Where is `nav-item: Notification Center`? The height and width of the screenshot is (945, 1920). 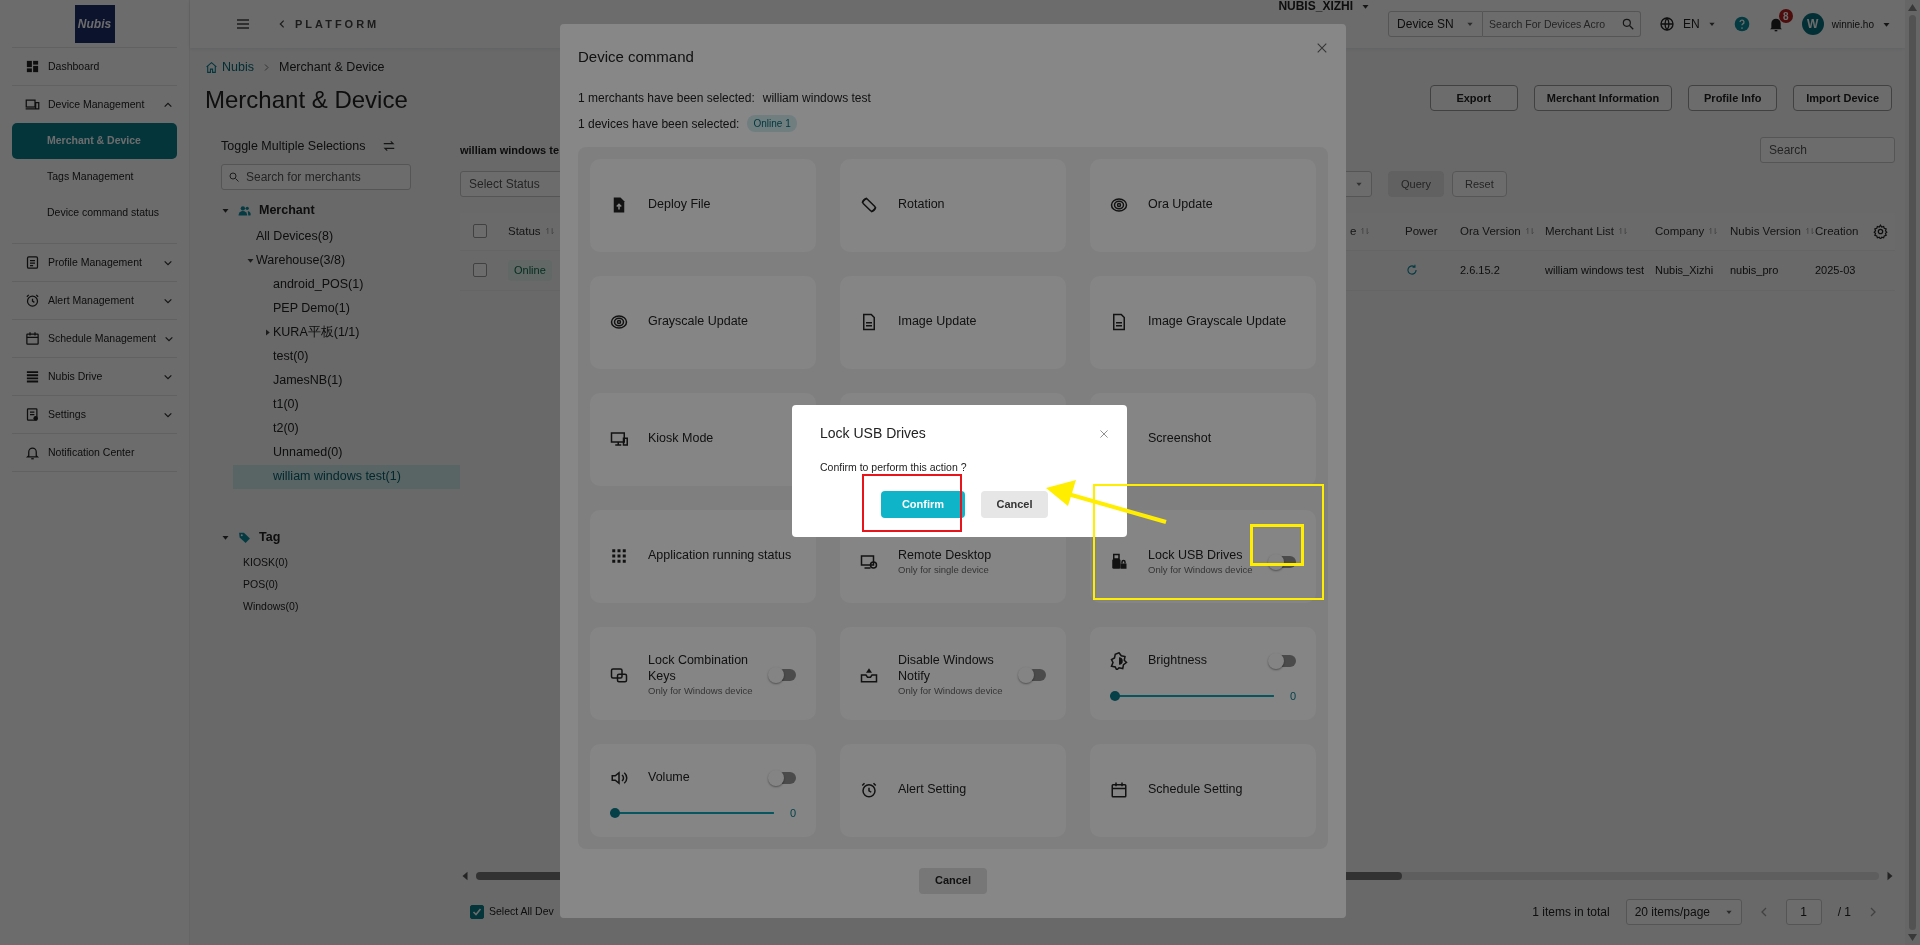
nav-item: Notification Center is located at coordinates (94, 452).